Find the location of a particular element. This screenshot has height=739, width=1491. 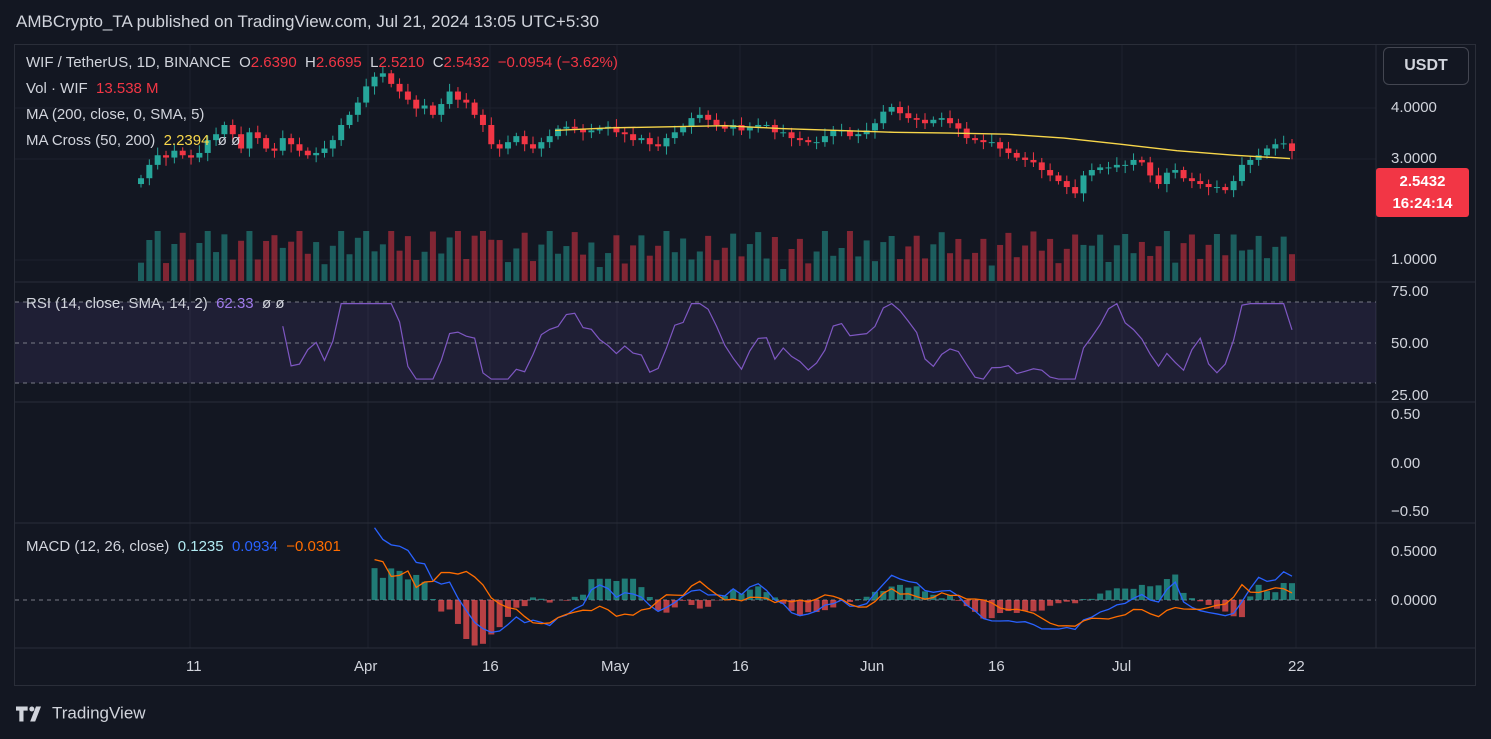

change-value: −0.0954 (−3.62%) is located at coordinates (557, 62).